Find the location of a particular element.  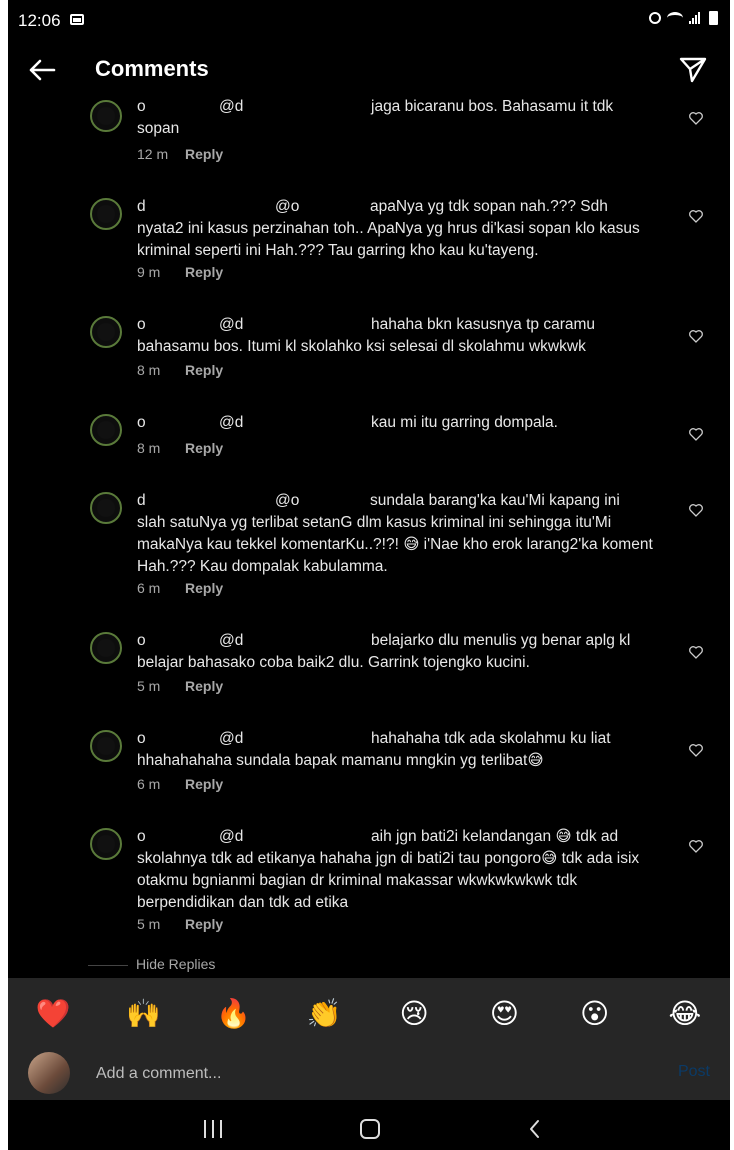

clapping-emoji-reaction: 👏 is located at coordinates (324, 1013).